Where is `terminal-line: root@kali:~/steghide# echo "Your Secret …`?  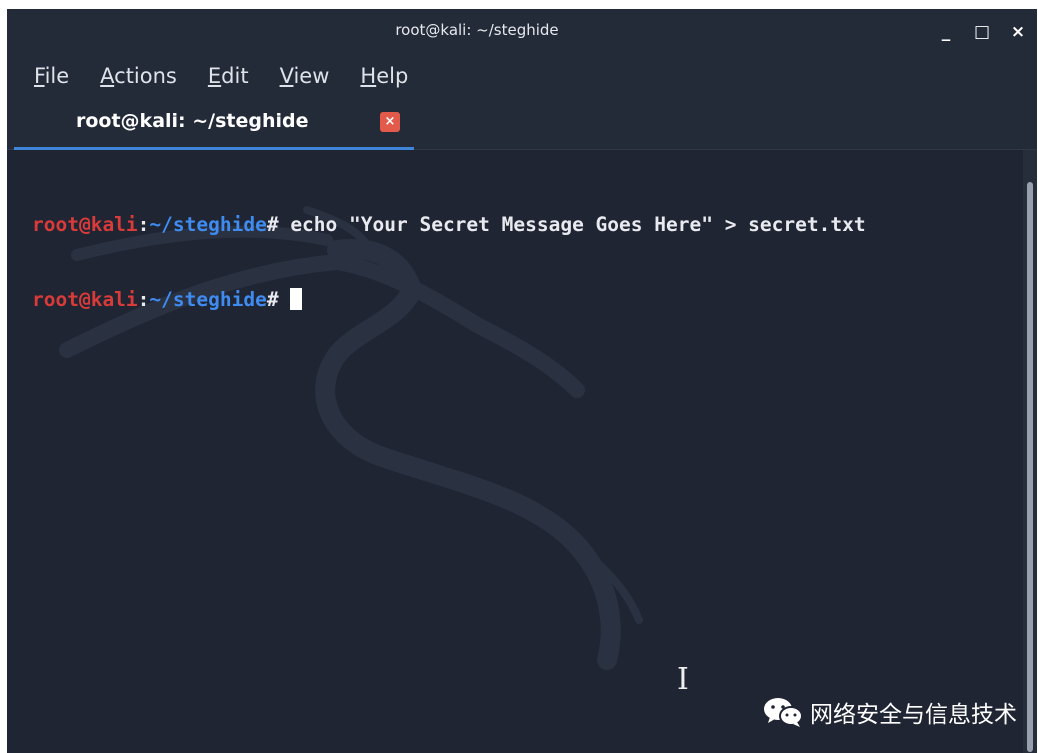 terminal-line: root@kali:~/steghide# echo "Your Secret … is located at coordinates (449, 224).